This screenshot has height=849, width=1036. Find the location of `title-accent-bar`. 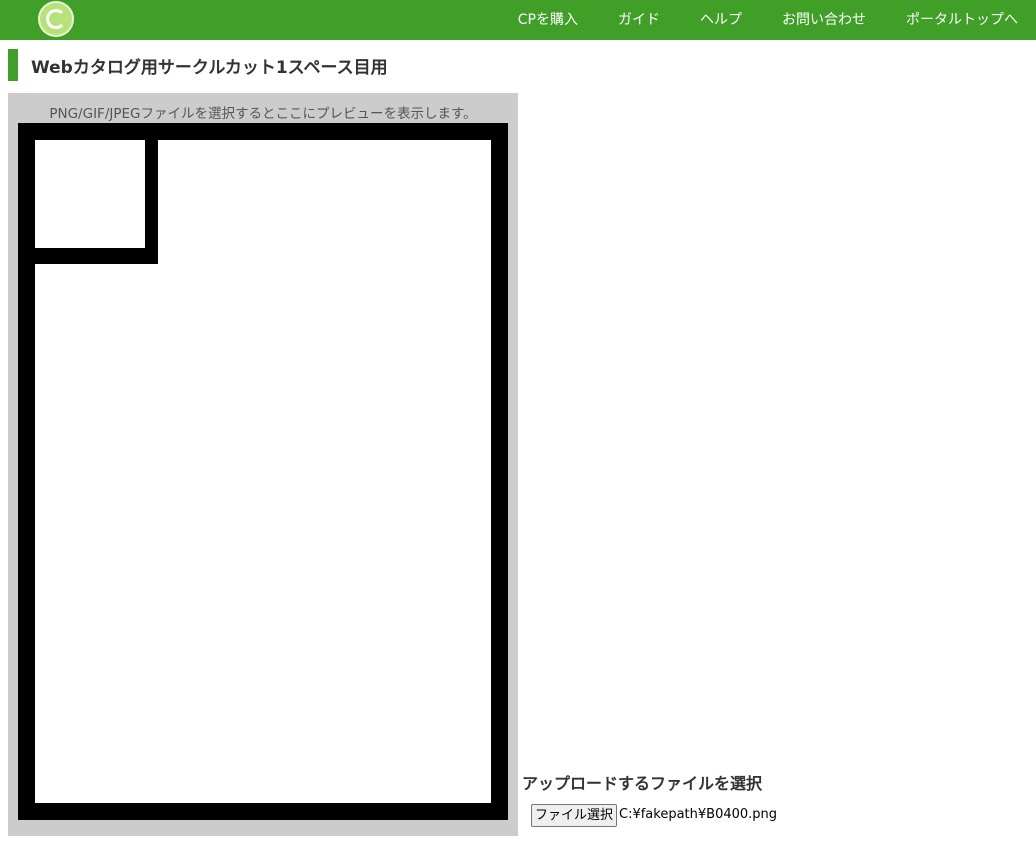

title-accent-bar is located at coordinates (13, 65).